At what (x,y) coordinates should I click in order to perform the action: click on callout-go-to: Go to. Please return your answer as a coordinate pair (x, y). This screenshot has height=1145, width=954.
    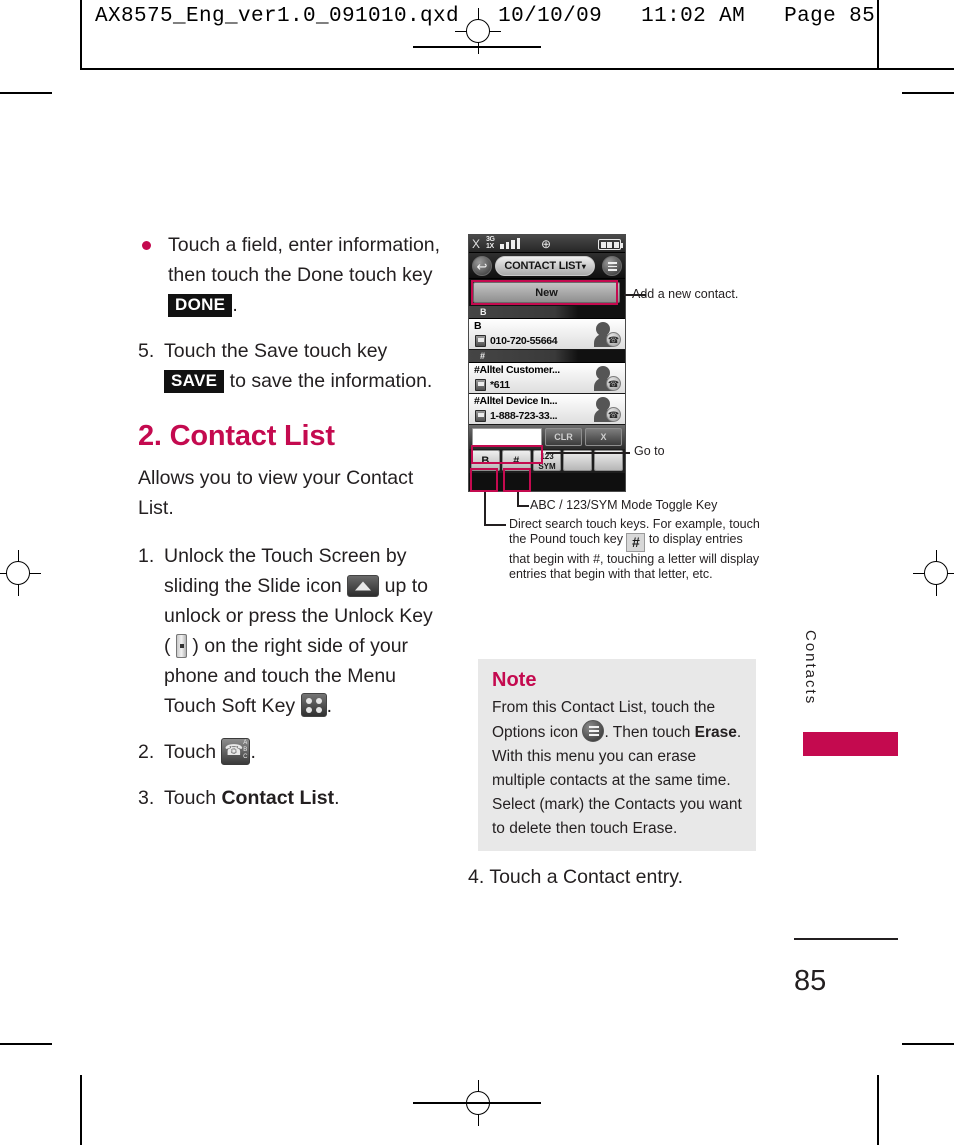
    Looking at the image, I should click on (649, 451).